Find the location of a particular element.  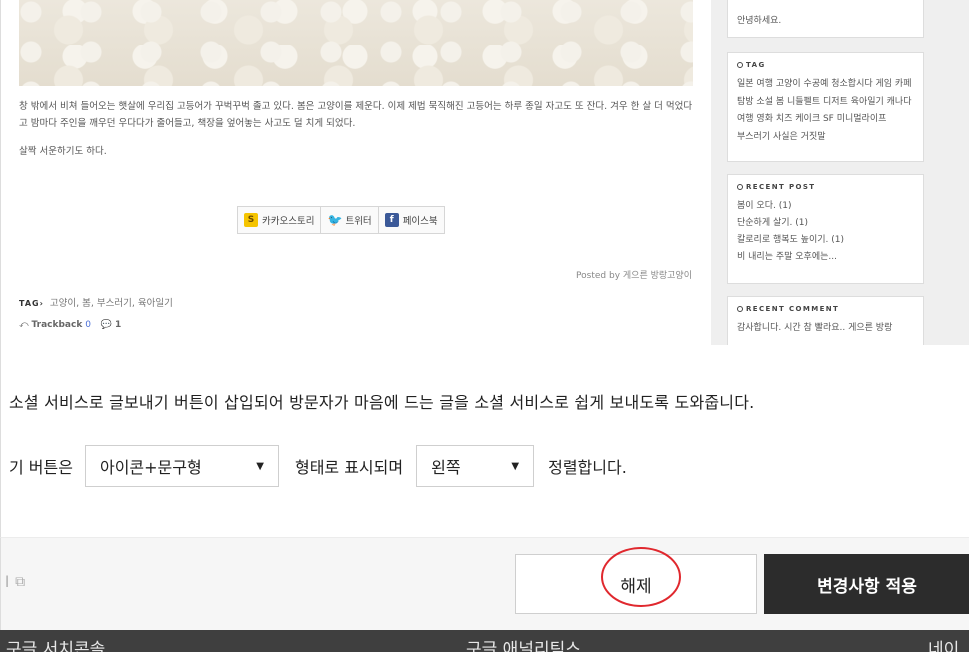

button-style-value: 아이콘+문구형 is located at coordinates (150, 467).